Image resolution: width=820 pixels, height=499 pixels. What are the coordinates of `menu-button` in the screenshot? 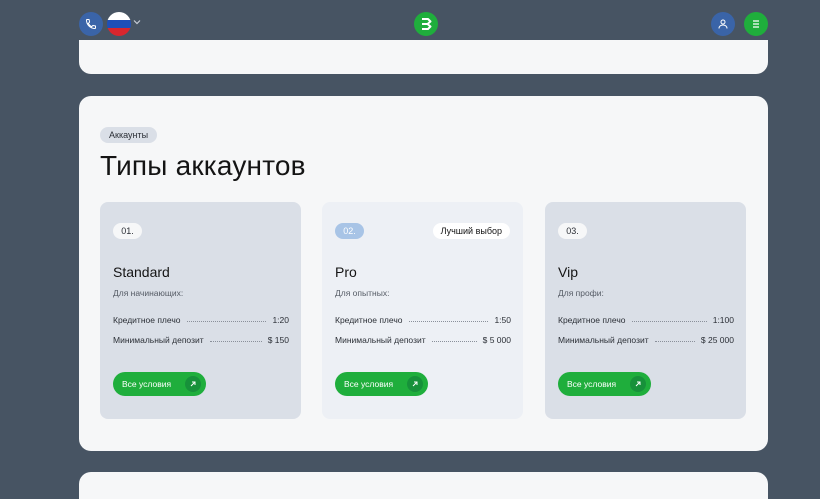 It's located at (756, 24).